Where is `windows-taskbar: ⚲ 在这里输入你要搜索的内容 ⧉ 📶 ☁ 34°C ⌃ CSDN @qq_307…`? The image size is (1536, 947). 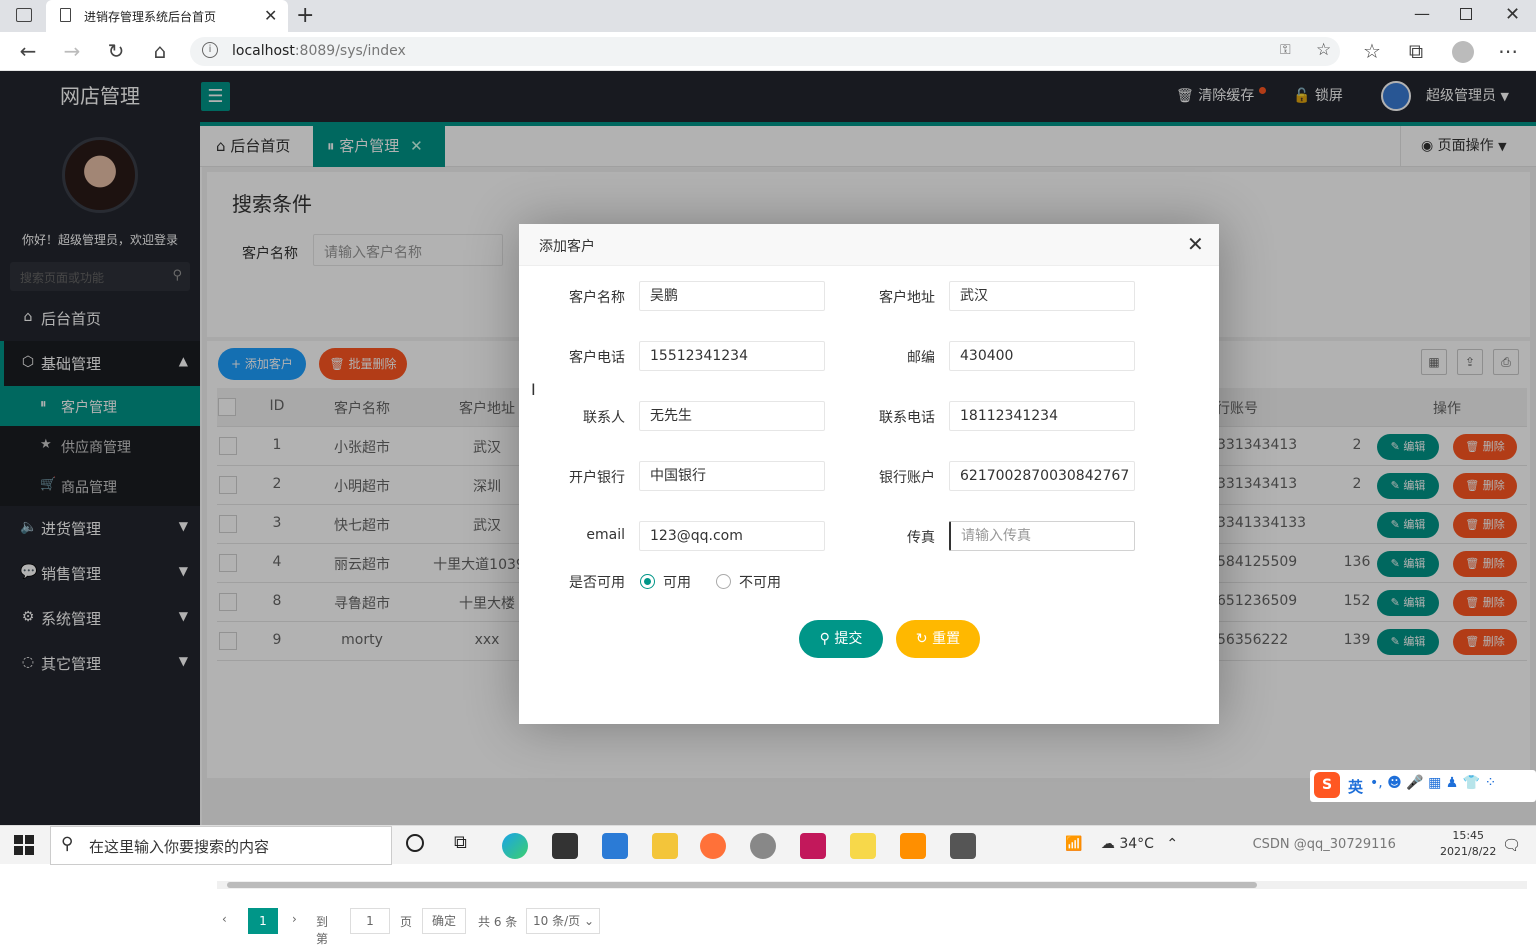
windows-taskbar: ⚲ 在这里输入你要搜索的内容 ⧉ 📶 ☁ 34°C ⌃ CSDN @qq_307… is located at coordinates (768, 845).